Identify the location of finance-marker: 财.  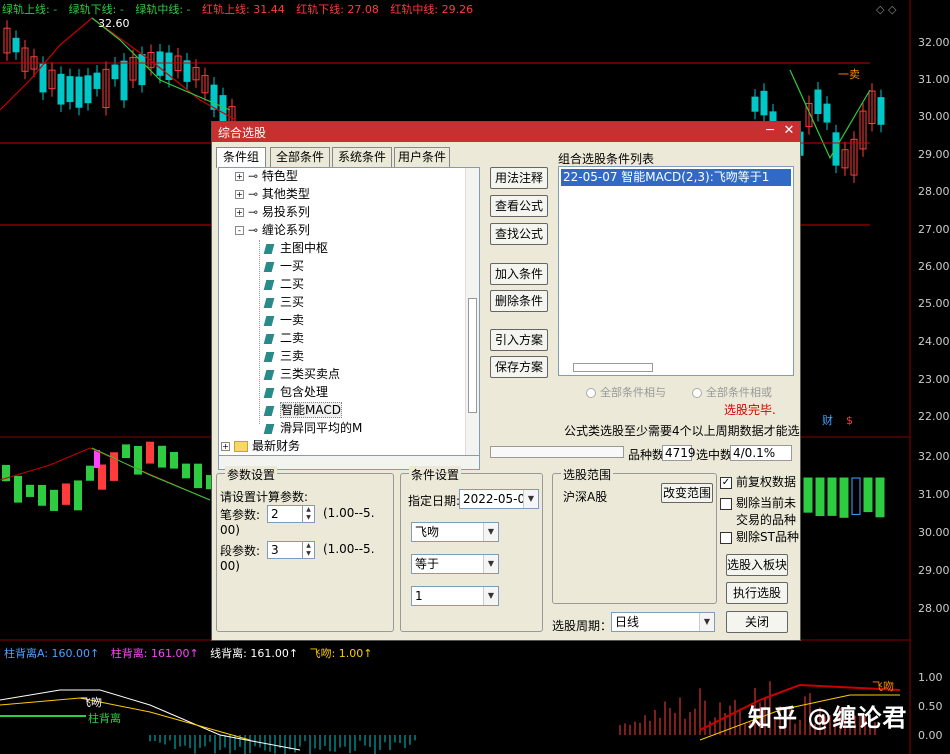
(827, 420).